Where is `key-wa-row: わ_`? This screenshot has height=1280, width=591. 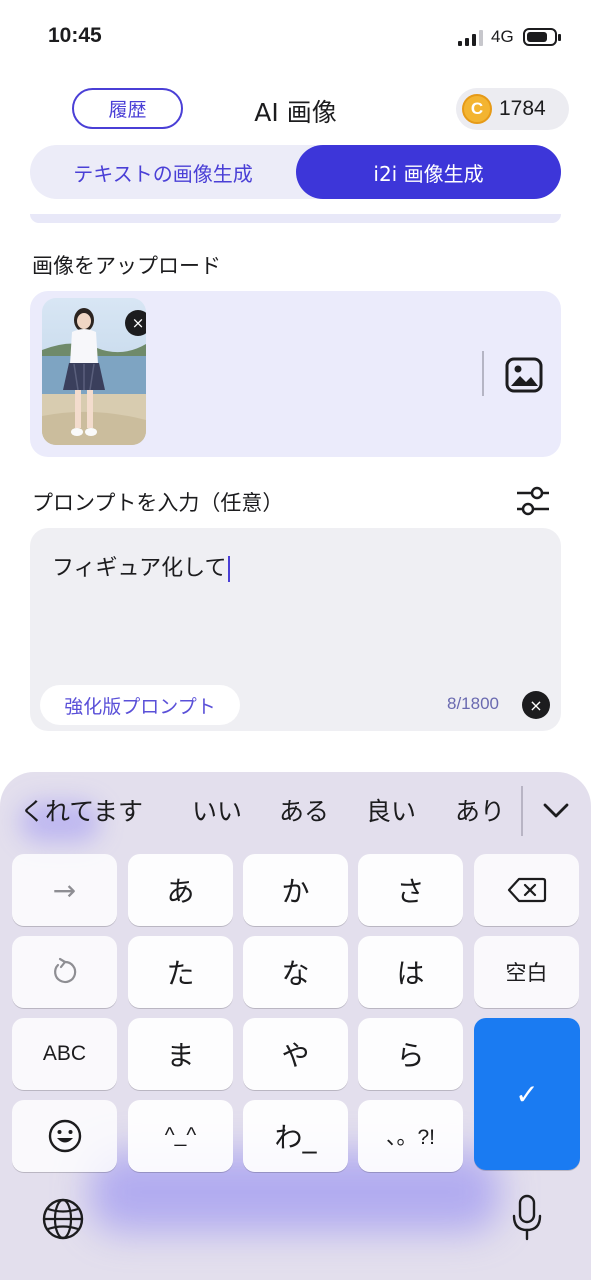
key-wa-row: わ_ is located at coordinates (295, 1136).